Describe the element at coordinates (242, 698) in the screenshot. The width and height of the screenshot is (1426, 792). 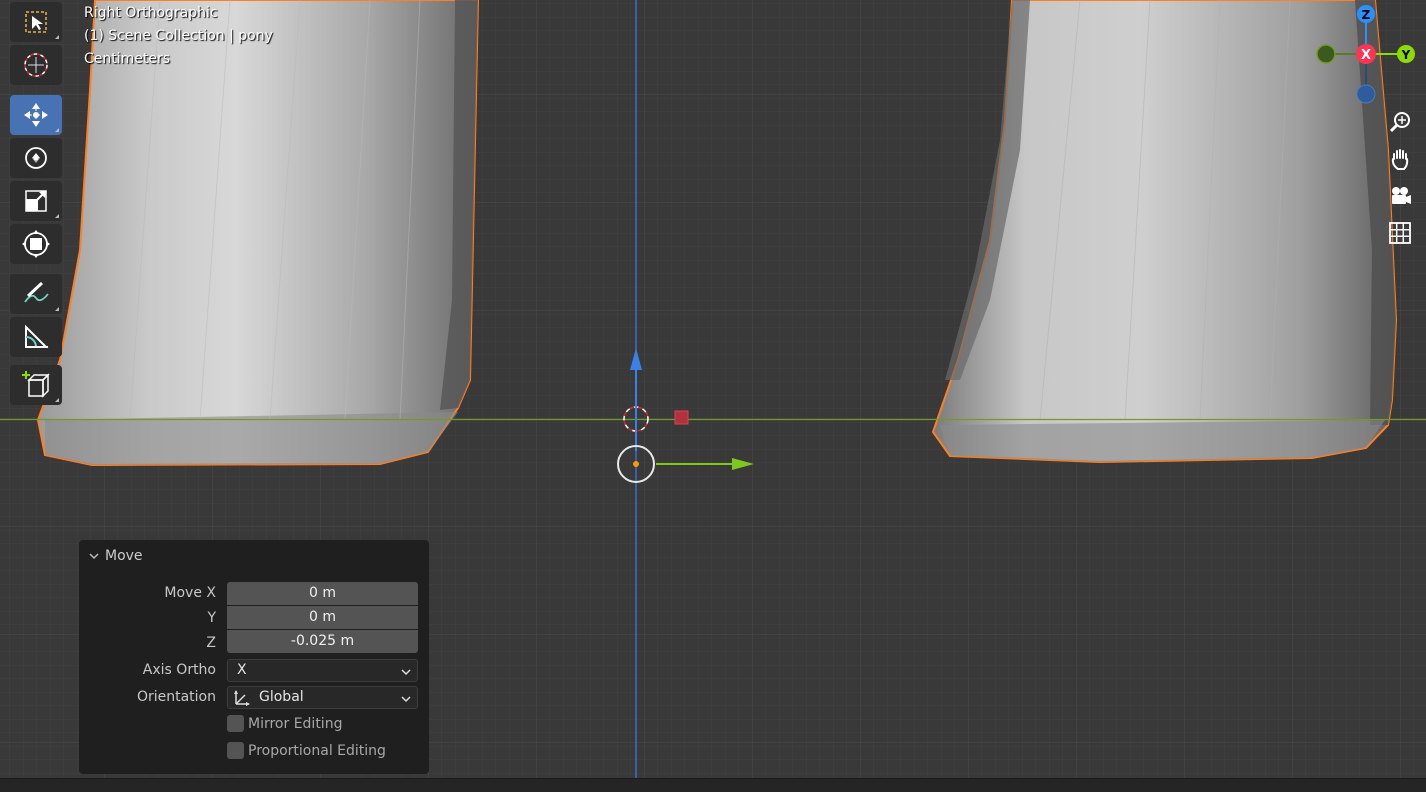
I see `orientation-axes-icon` at that location.